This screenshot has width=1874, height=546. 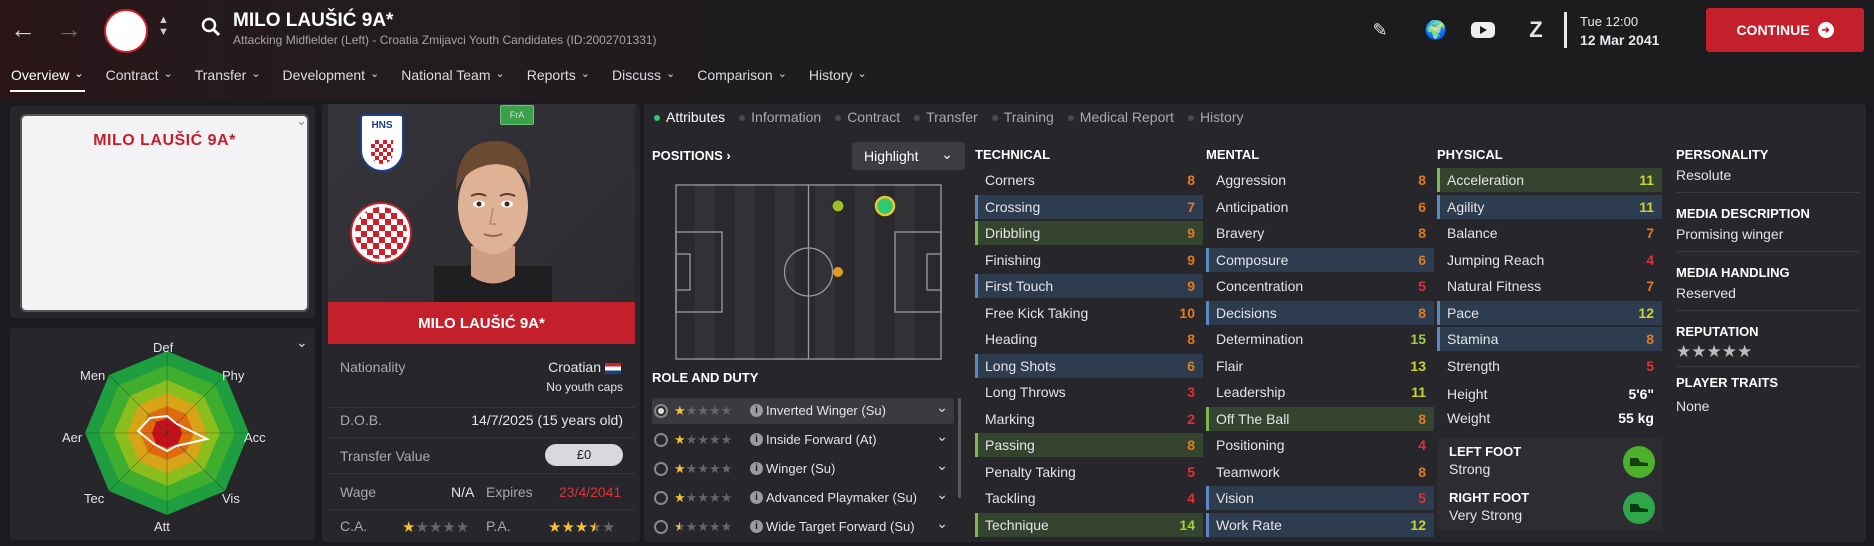 What do you see at coordinates (1549, 366) in the screenshot?
I see `physical-attr-row: Strength 5` at bounding box center [1549, 366].